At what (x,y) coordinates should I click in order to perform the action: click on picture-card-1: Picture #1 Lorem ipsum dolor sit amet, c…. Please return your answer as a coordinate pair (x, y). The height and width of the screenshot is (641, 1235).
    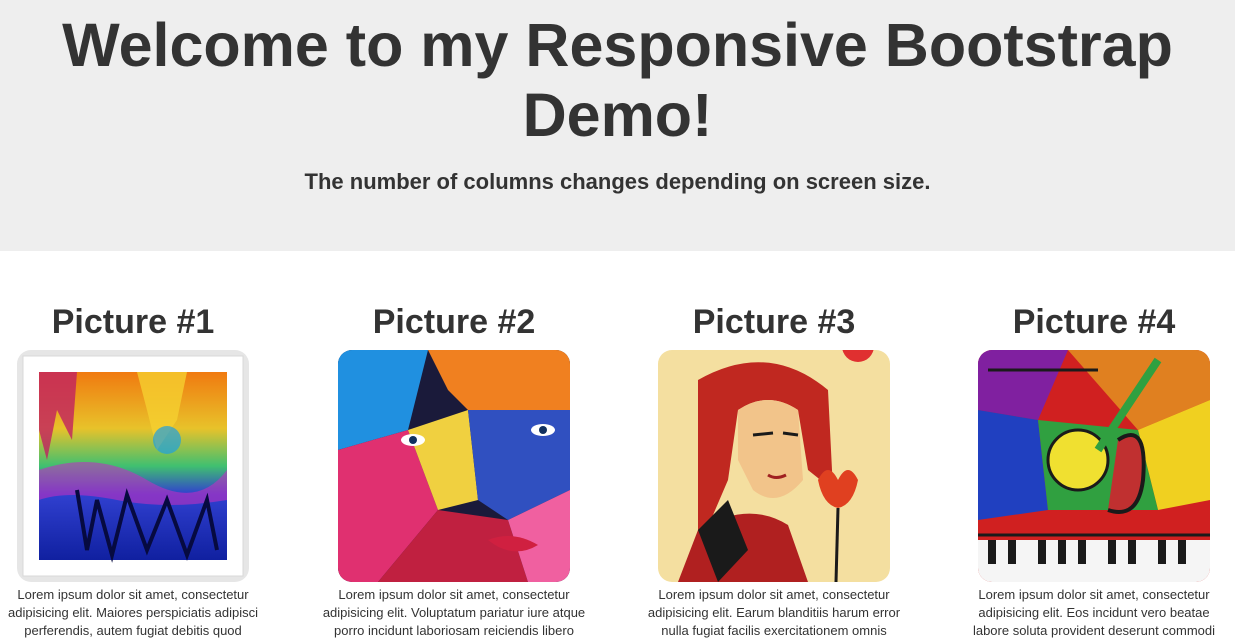
    Looking at the image, I should click on (146, 470).